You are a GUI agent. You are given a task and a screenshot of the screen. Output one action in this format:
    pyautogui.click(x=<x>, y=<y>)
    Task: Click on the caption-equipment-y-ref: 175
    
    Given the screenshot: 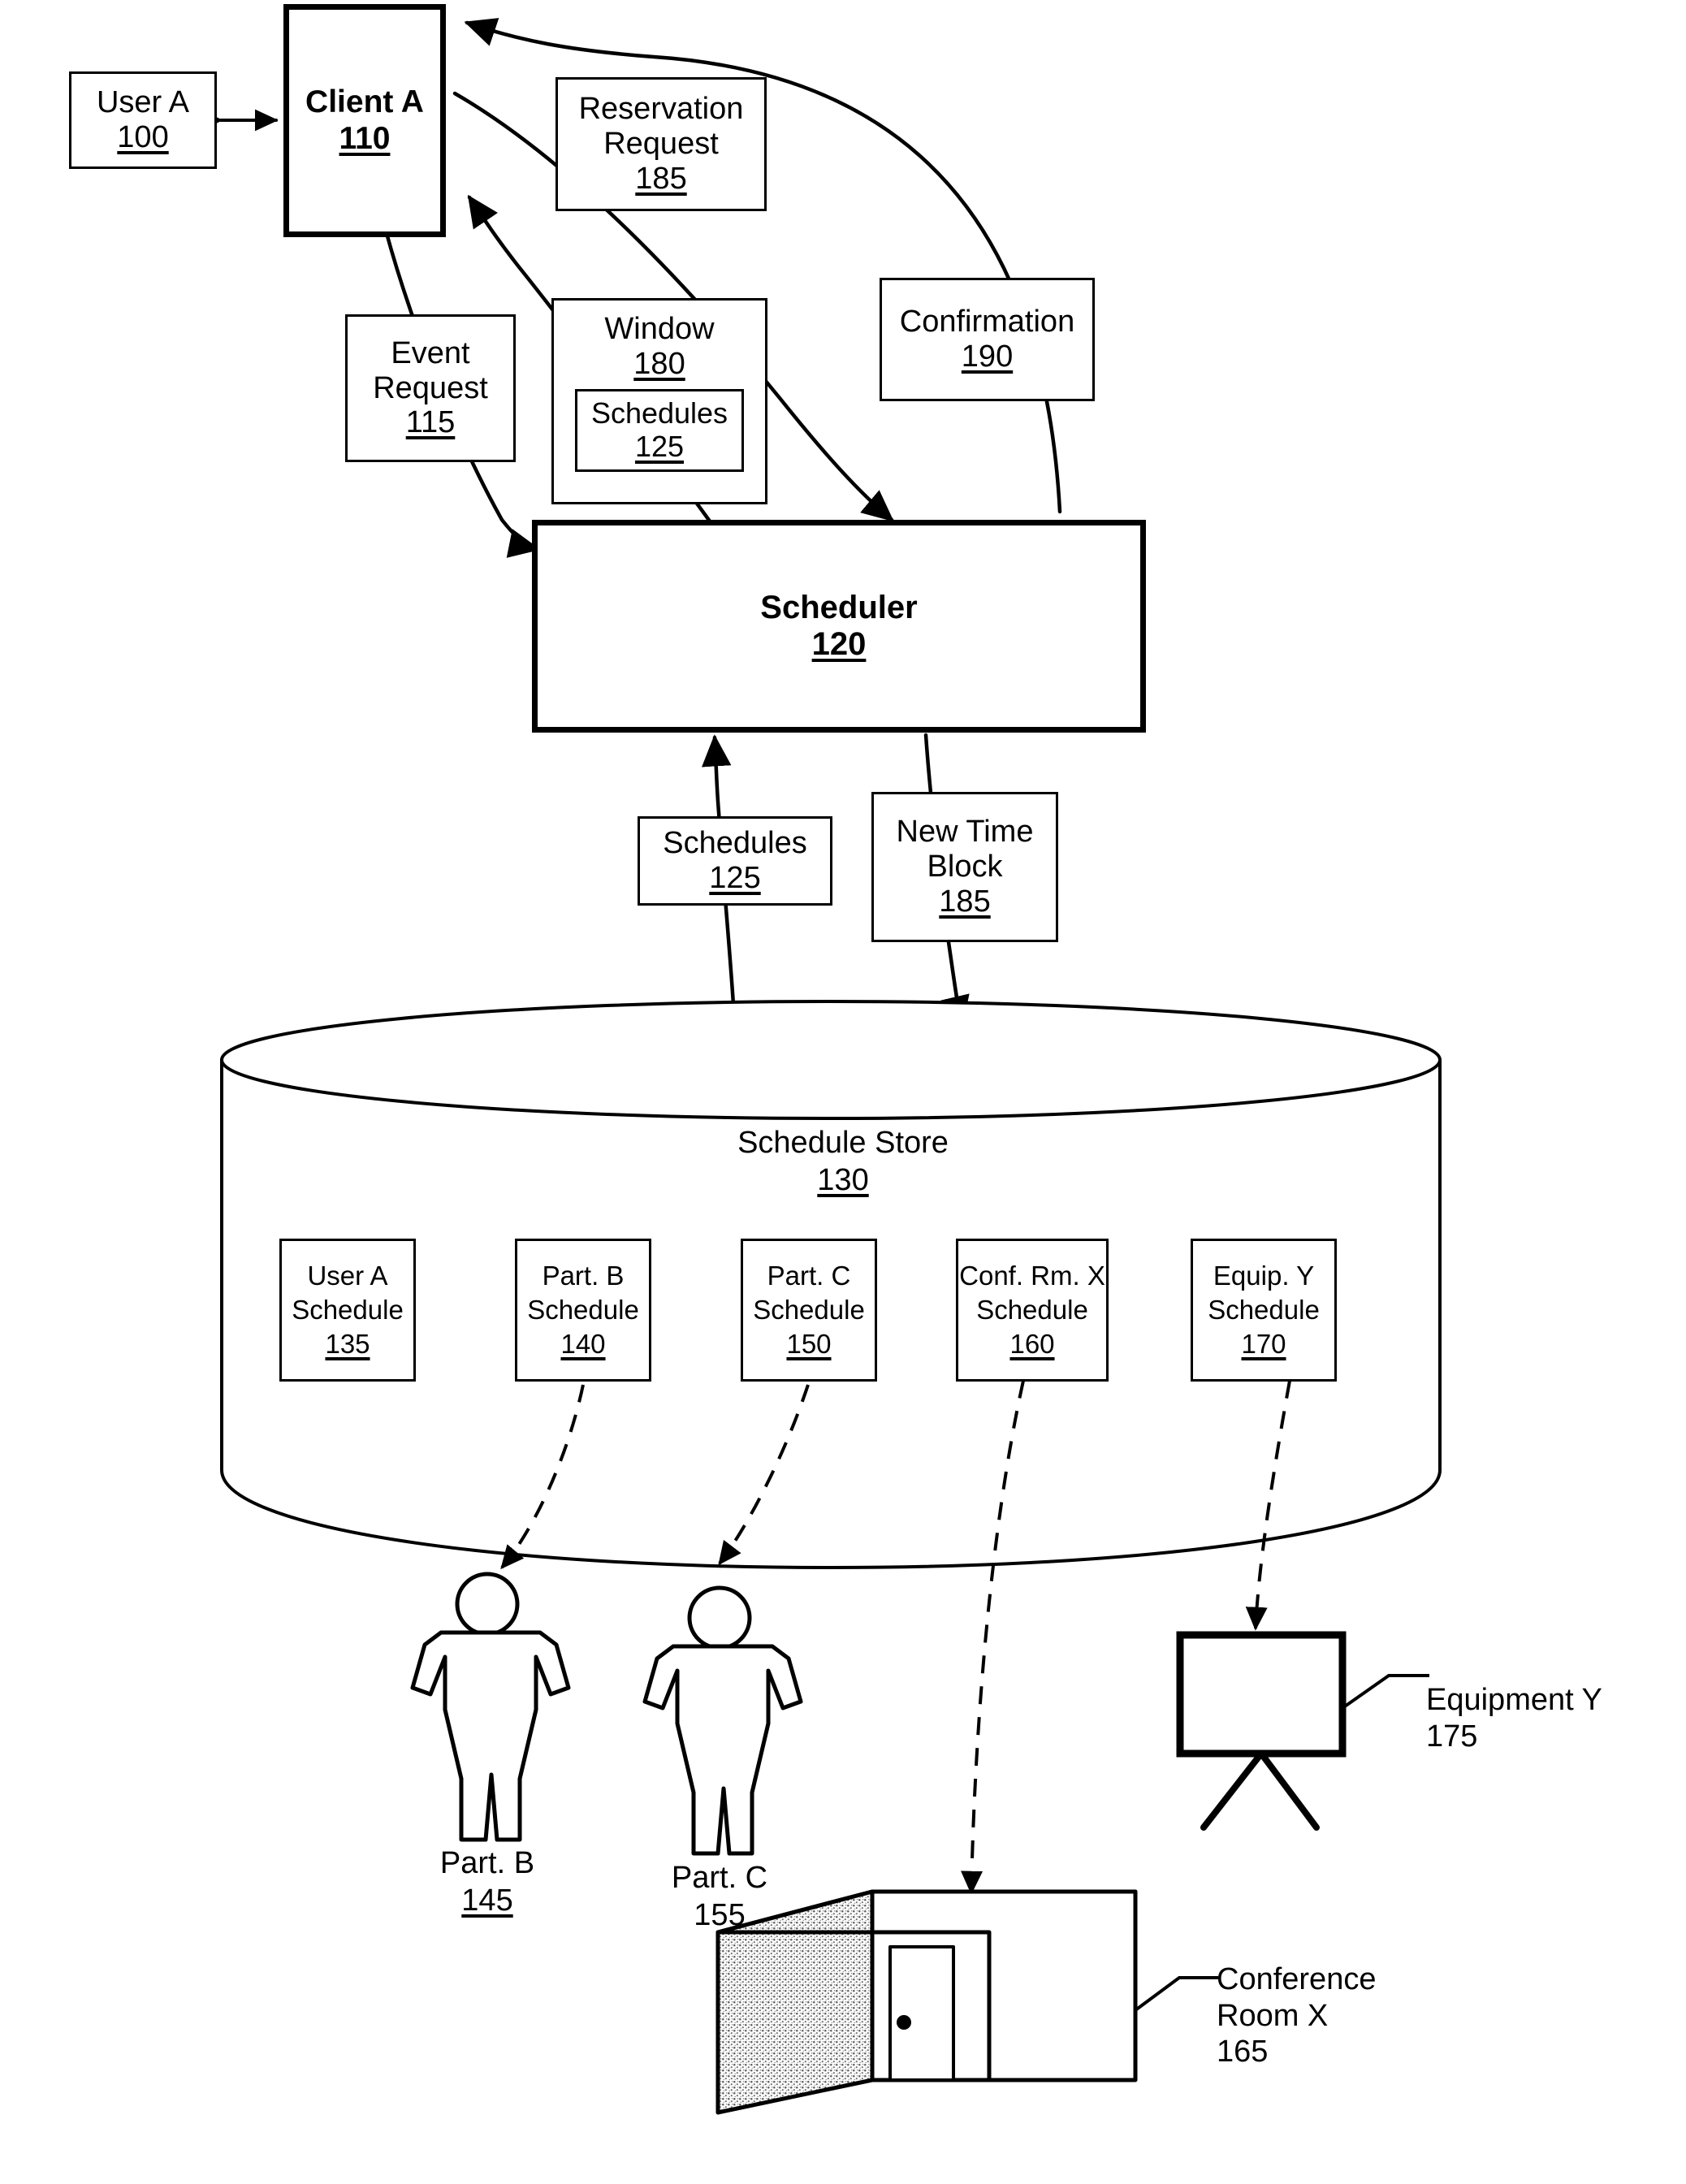 What is the action you would take?
    pyautogui.click(x=1452, y=1736)
    